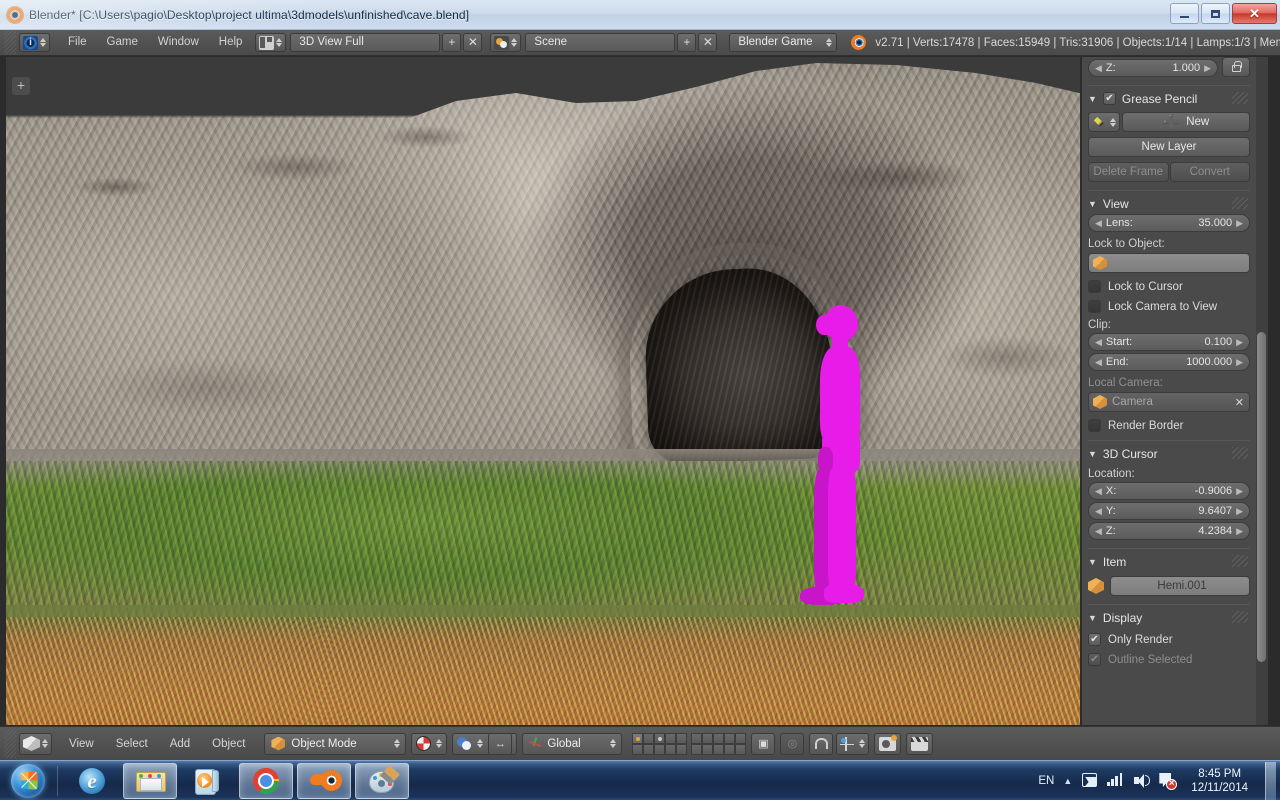 The image size is (1280, 800). What do you see at coordinates (506, 42) in the screenshot?
I see `scene-selector` at bounding box center [506, 42].